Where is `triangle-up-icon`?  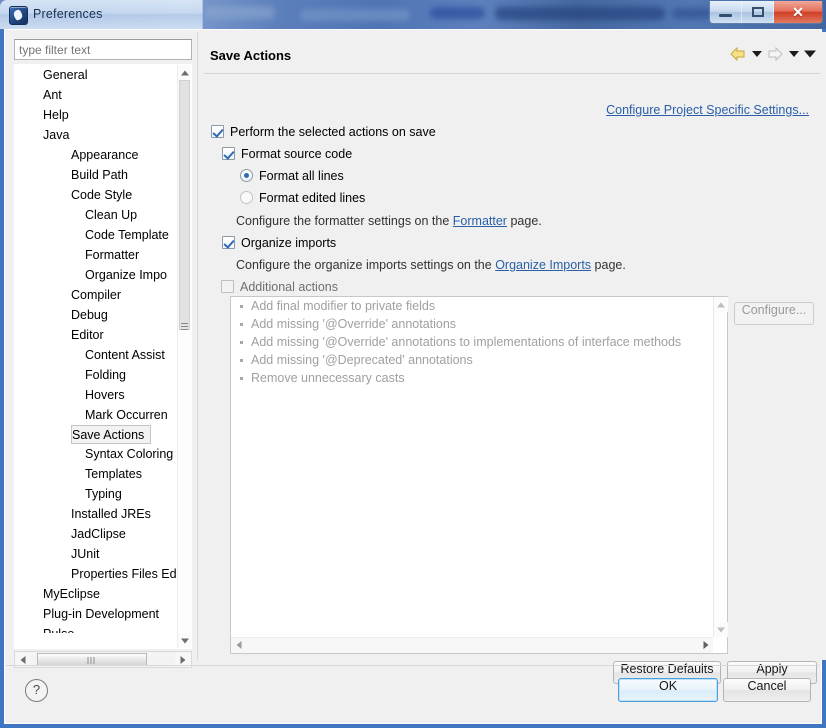
triangle-up-icon is located at coordinates (721, 304).